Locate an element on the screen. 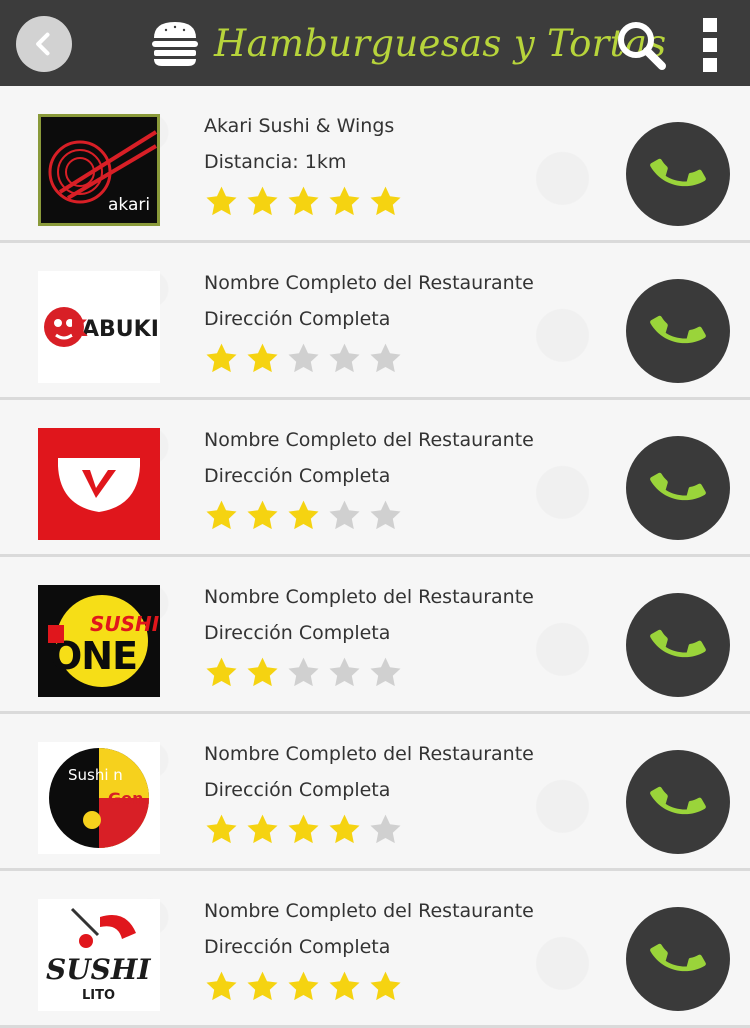 This screenshot has height=1028, width=750. back-arrow-icon is located at coordinates (43, 44).